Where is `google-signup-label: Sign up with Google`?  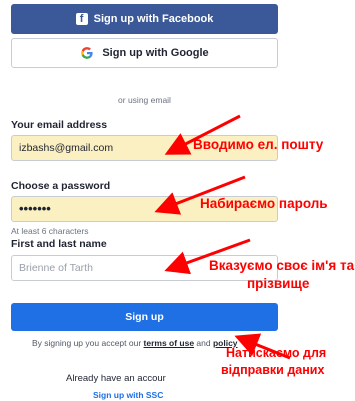
google-signup-label: Sign up with Google is located at coordinates (155, 53).